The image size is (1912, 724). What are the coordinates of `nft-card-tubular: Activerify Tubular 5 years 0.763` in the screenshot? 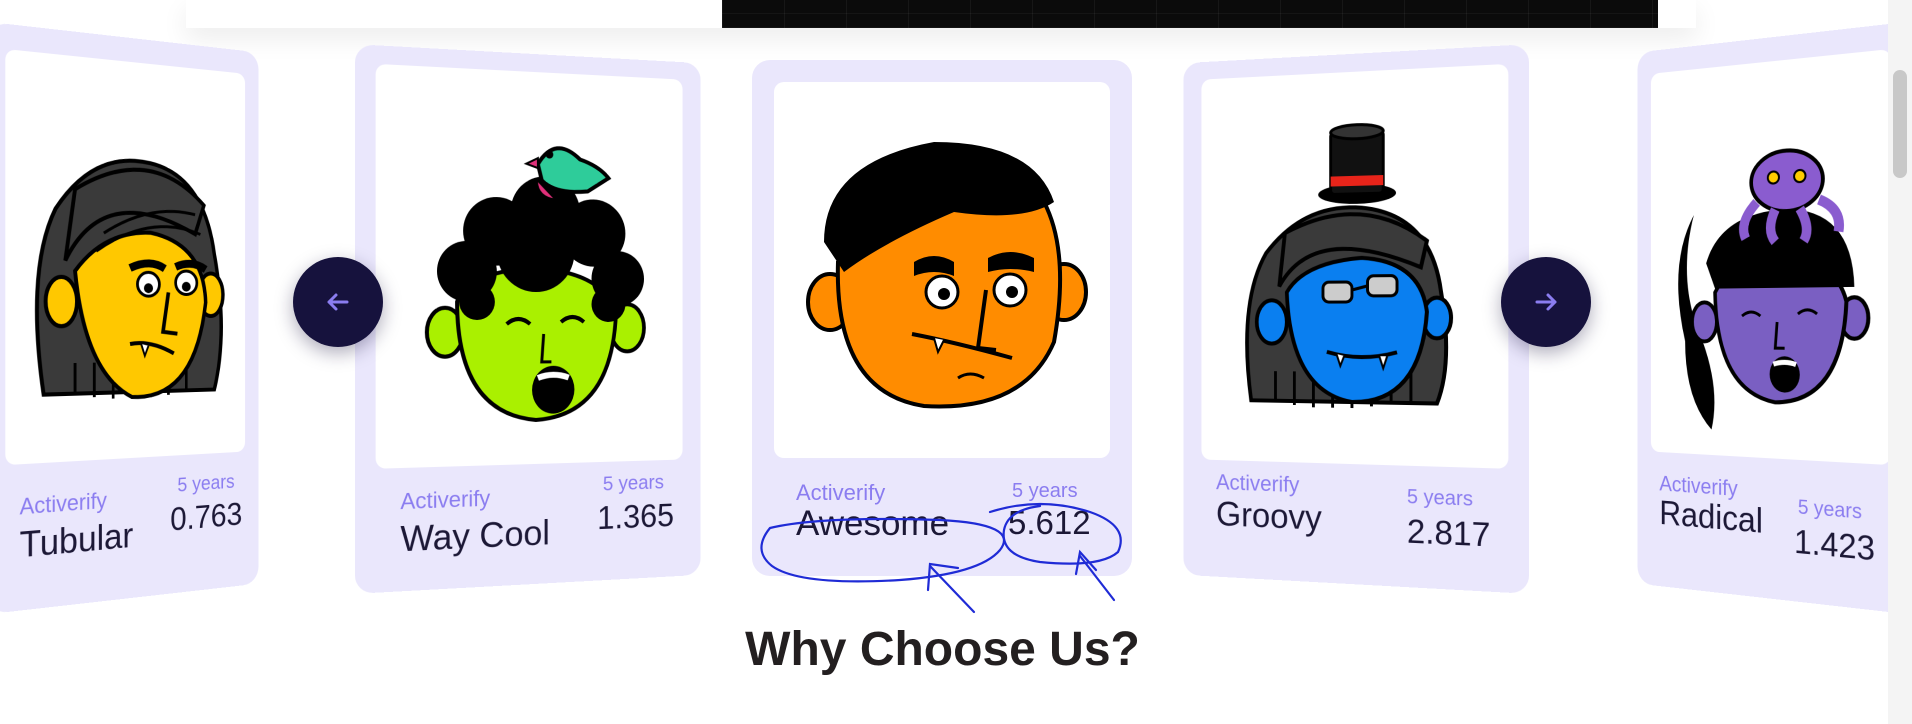 It's located at (129, 318).